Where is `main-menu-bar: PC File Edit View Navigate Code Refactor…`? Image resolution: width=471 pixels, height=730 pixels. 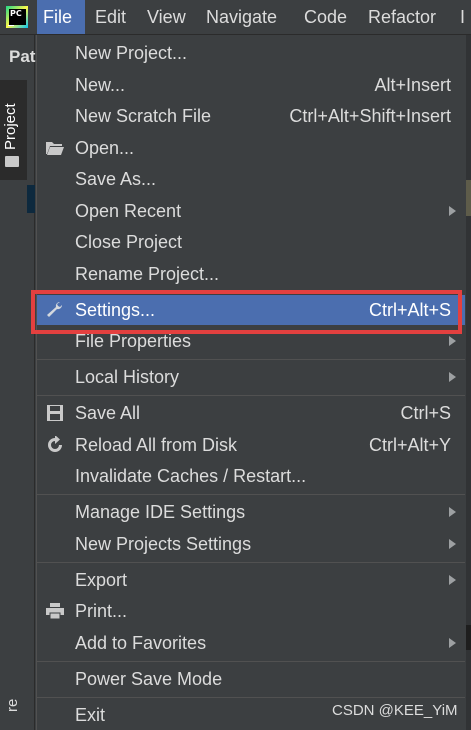 main-menu-bar: PC File Edit View Navigate Code Refactor… is located at coordinates (235, 17).